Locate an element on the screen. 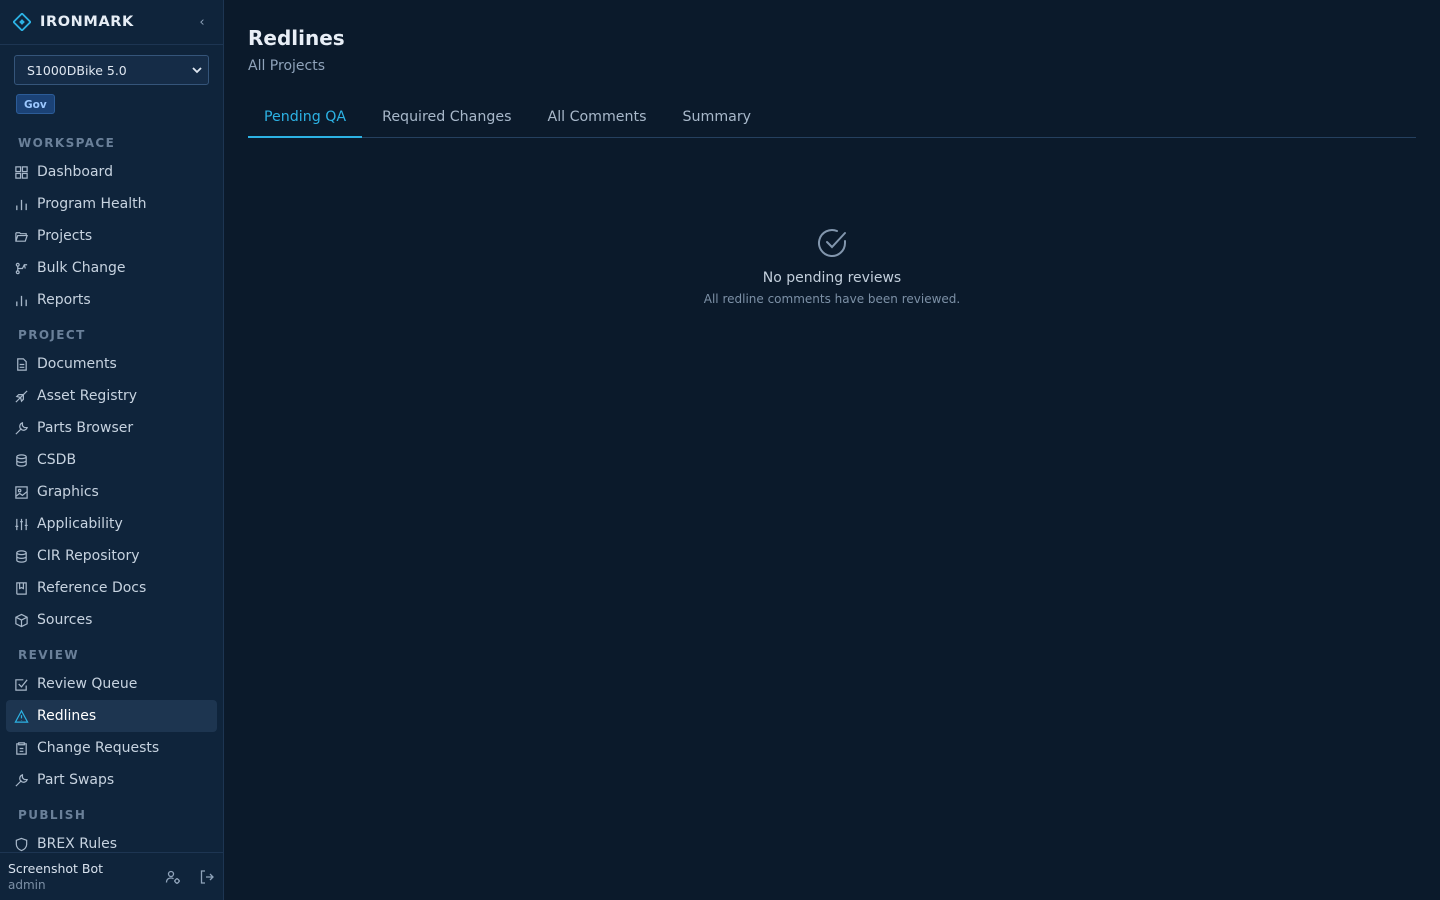 This screenshot has height=900, width=1440. sidebar-item-csdb: CSDB is located at coordinates (111, 460).